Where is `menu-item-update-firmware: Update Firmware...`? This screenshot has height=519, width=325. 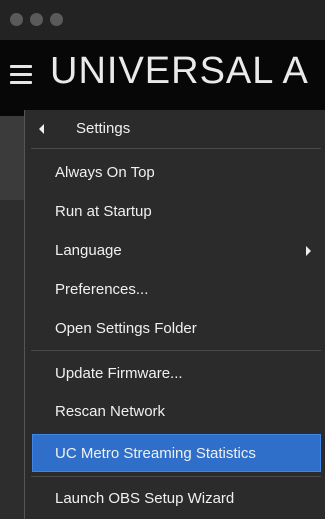
menu-item-update-firmware: Update Firmware... is located at coordinates (175, 374).